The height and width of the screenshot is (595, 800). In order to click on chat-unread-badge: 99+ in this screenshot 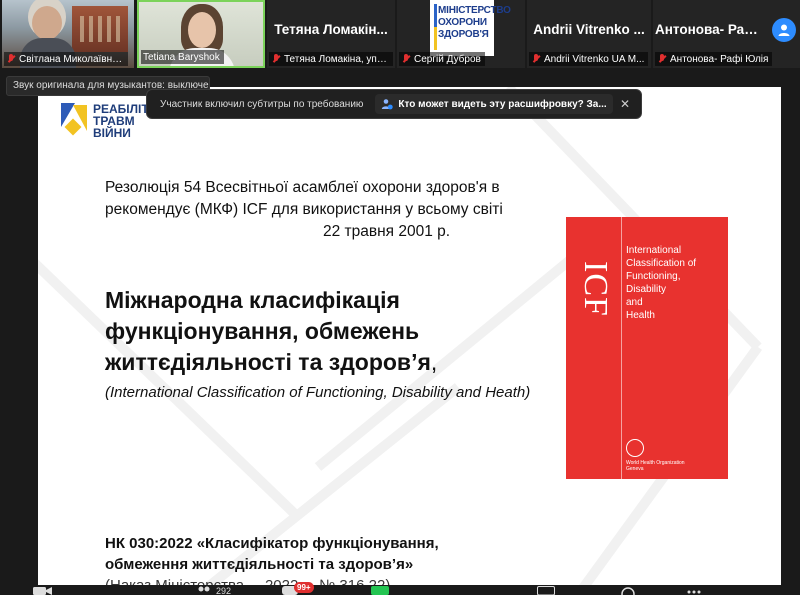, I will do `click(304, 587)`.